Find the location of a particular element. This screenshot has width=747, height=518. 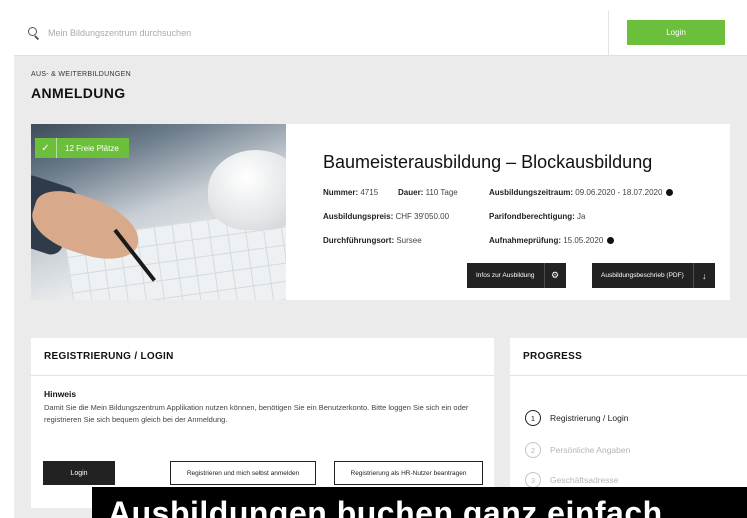

self-register-button: Registrieren und mich selbst anmelden is located at coordinates (243, 473).